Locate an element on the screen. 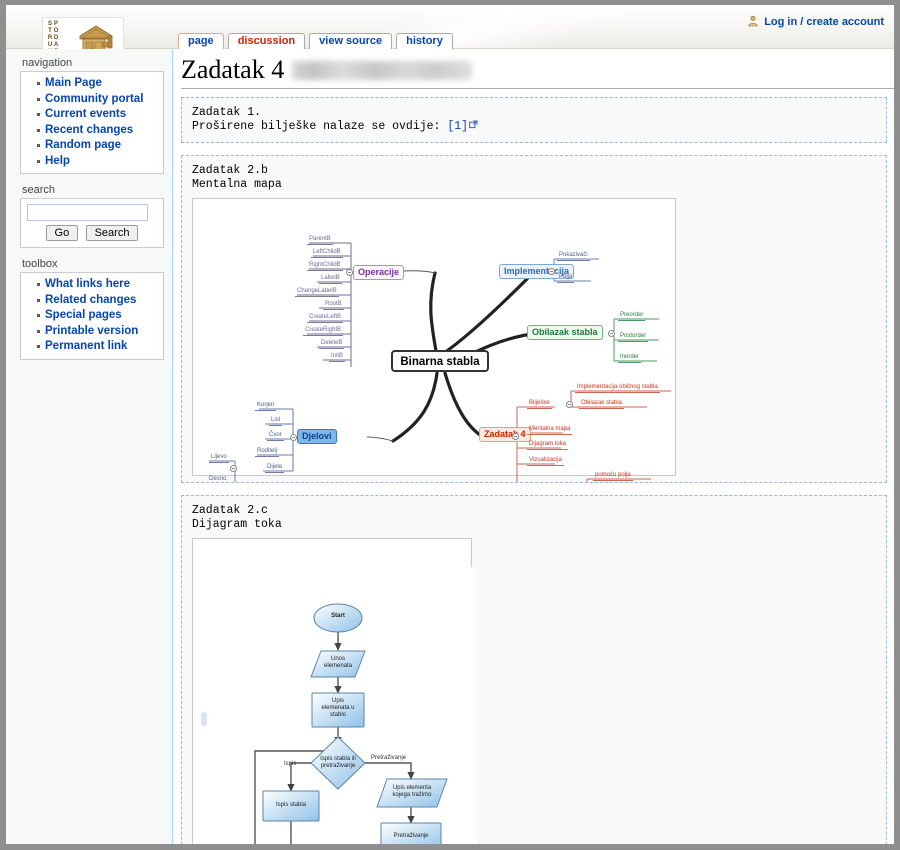 The image size is (900, 850). toolbox-heading: toolbox is located at coordinates (40, 264).